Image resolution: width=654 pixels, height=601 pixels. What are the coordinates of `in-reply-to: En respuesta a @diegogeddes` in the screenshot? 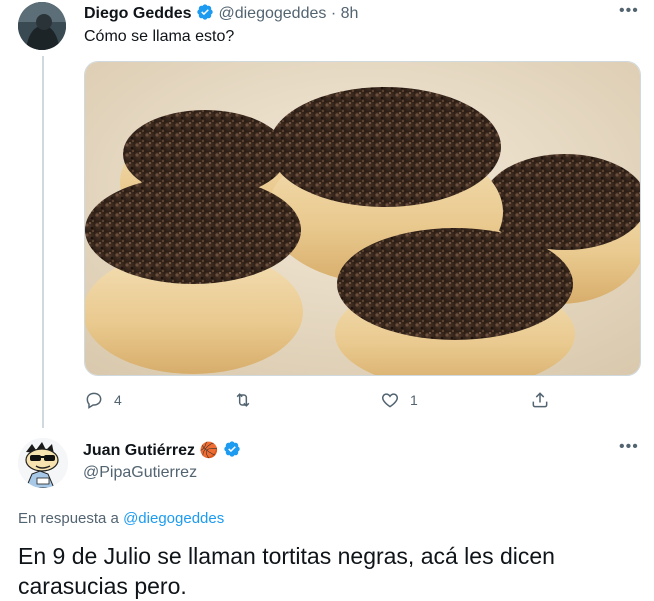 It's located at (121, 518).